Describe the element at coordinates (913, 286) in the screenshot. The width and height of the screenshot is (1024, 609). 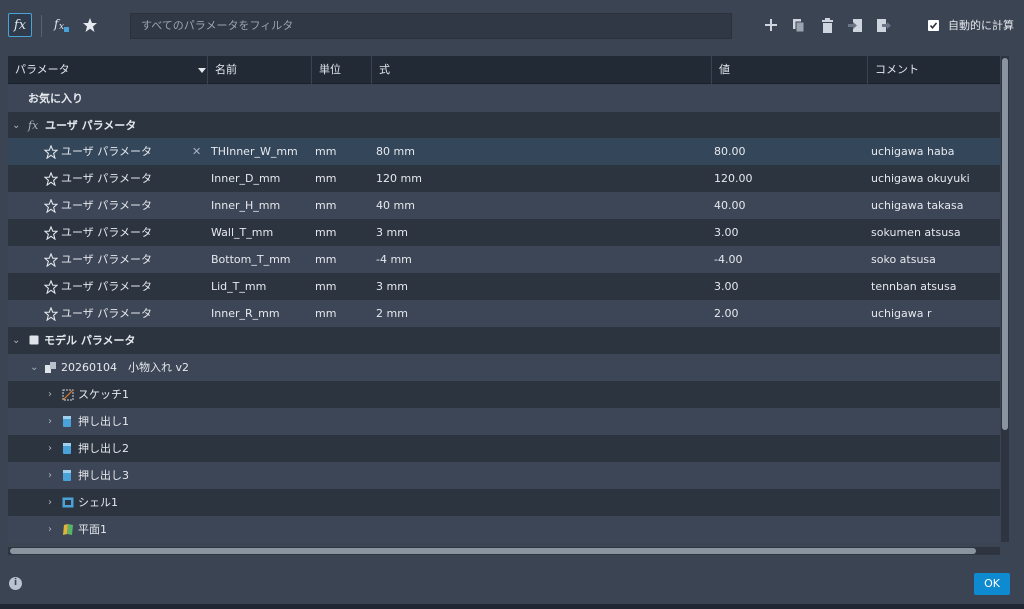
I see `row-comment: tennban atsusa` at that location.